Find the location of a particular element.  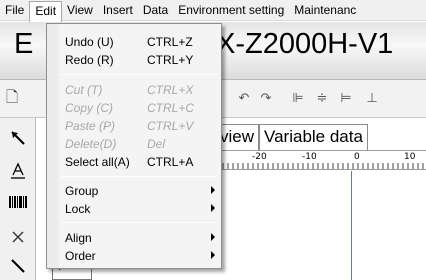

menu-item-label: Copy (C) is located at coordinates (89, 108).